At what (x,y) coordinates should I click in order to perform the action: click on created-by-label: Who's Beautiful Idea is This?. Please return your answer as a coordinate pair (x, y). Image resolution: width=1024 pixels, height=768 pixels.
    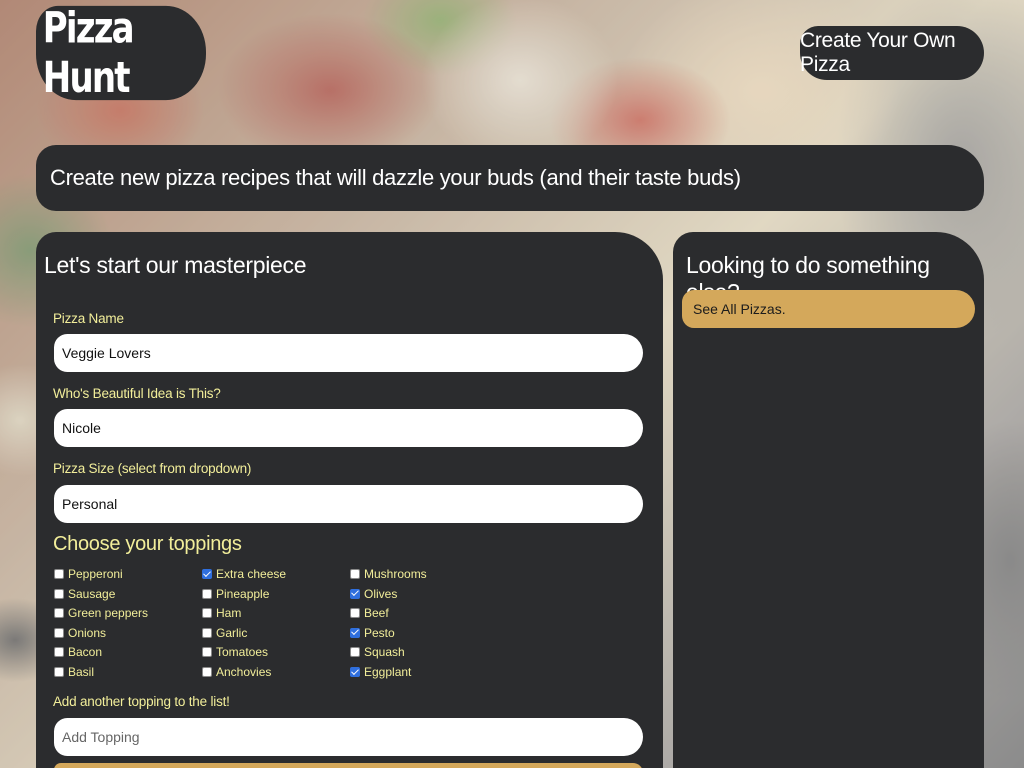
    Looking at the image, I should click on (137, 393).